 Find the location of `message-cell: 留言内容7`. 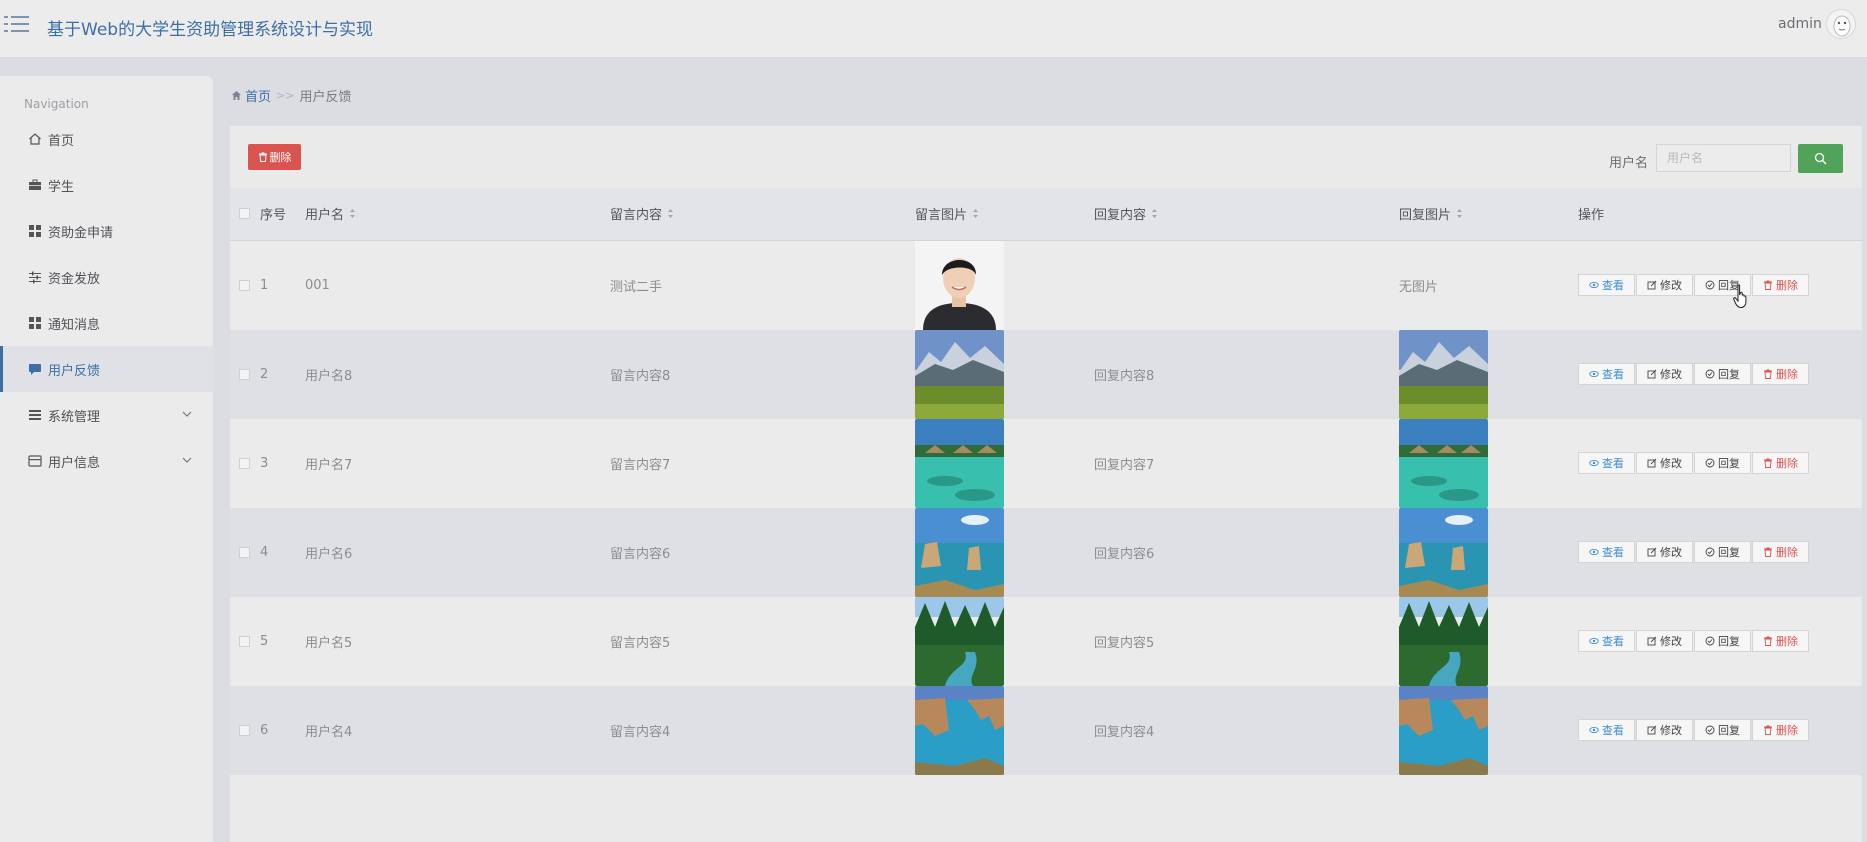

message-cell: 留言内容7 is located at coordinates (762, 463).